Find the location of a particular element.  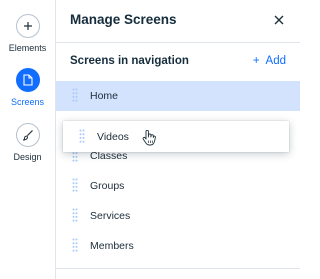

brush-icon is located at coordinates (27, 135).